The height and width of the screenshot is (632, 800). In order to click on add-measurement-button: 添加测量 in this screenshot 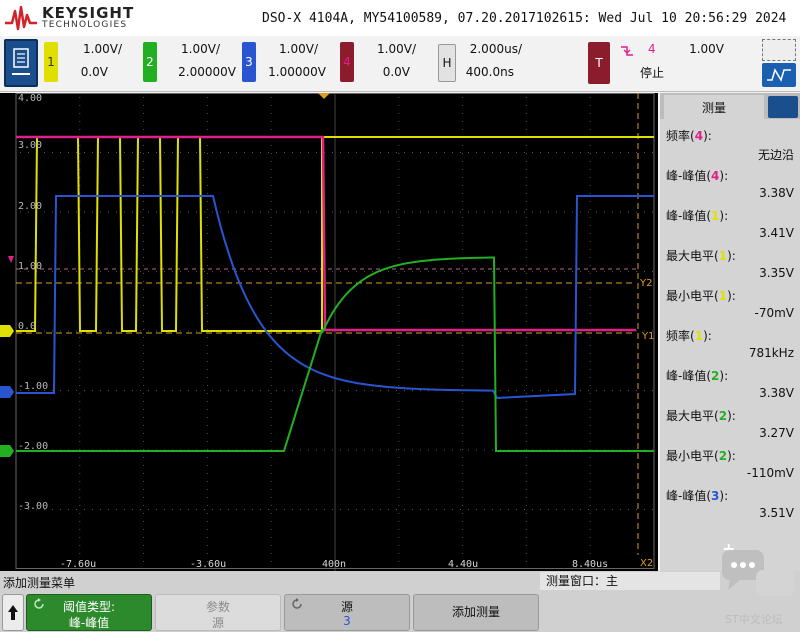, I will do `click(476, 612)`.